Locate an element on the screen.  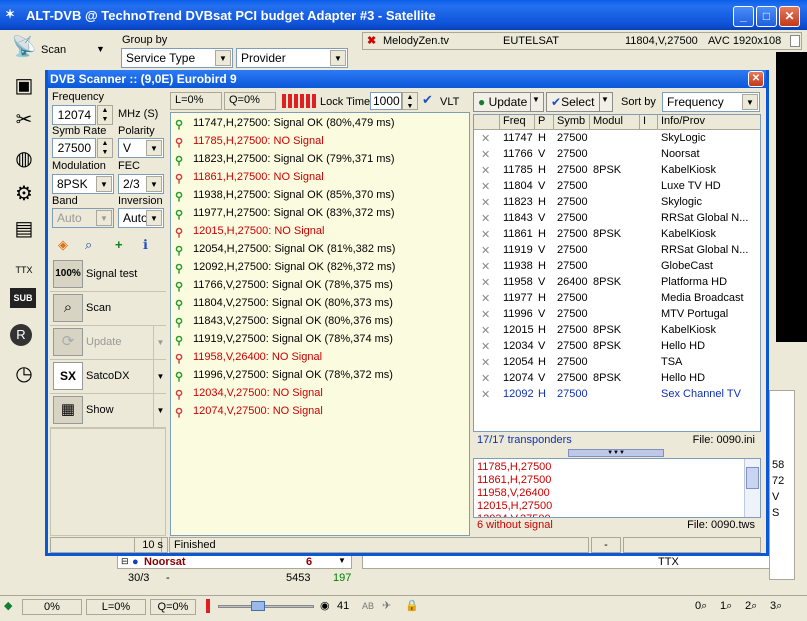
table-row: ✕ 12092 H 27500 Sex Channel TV is located at coordinates (617, 394).